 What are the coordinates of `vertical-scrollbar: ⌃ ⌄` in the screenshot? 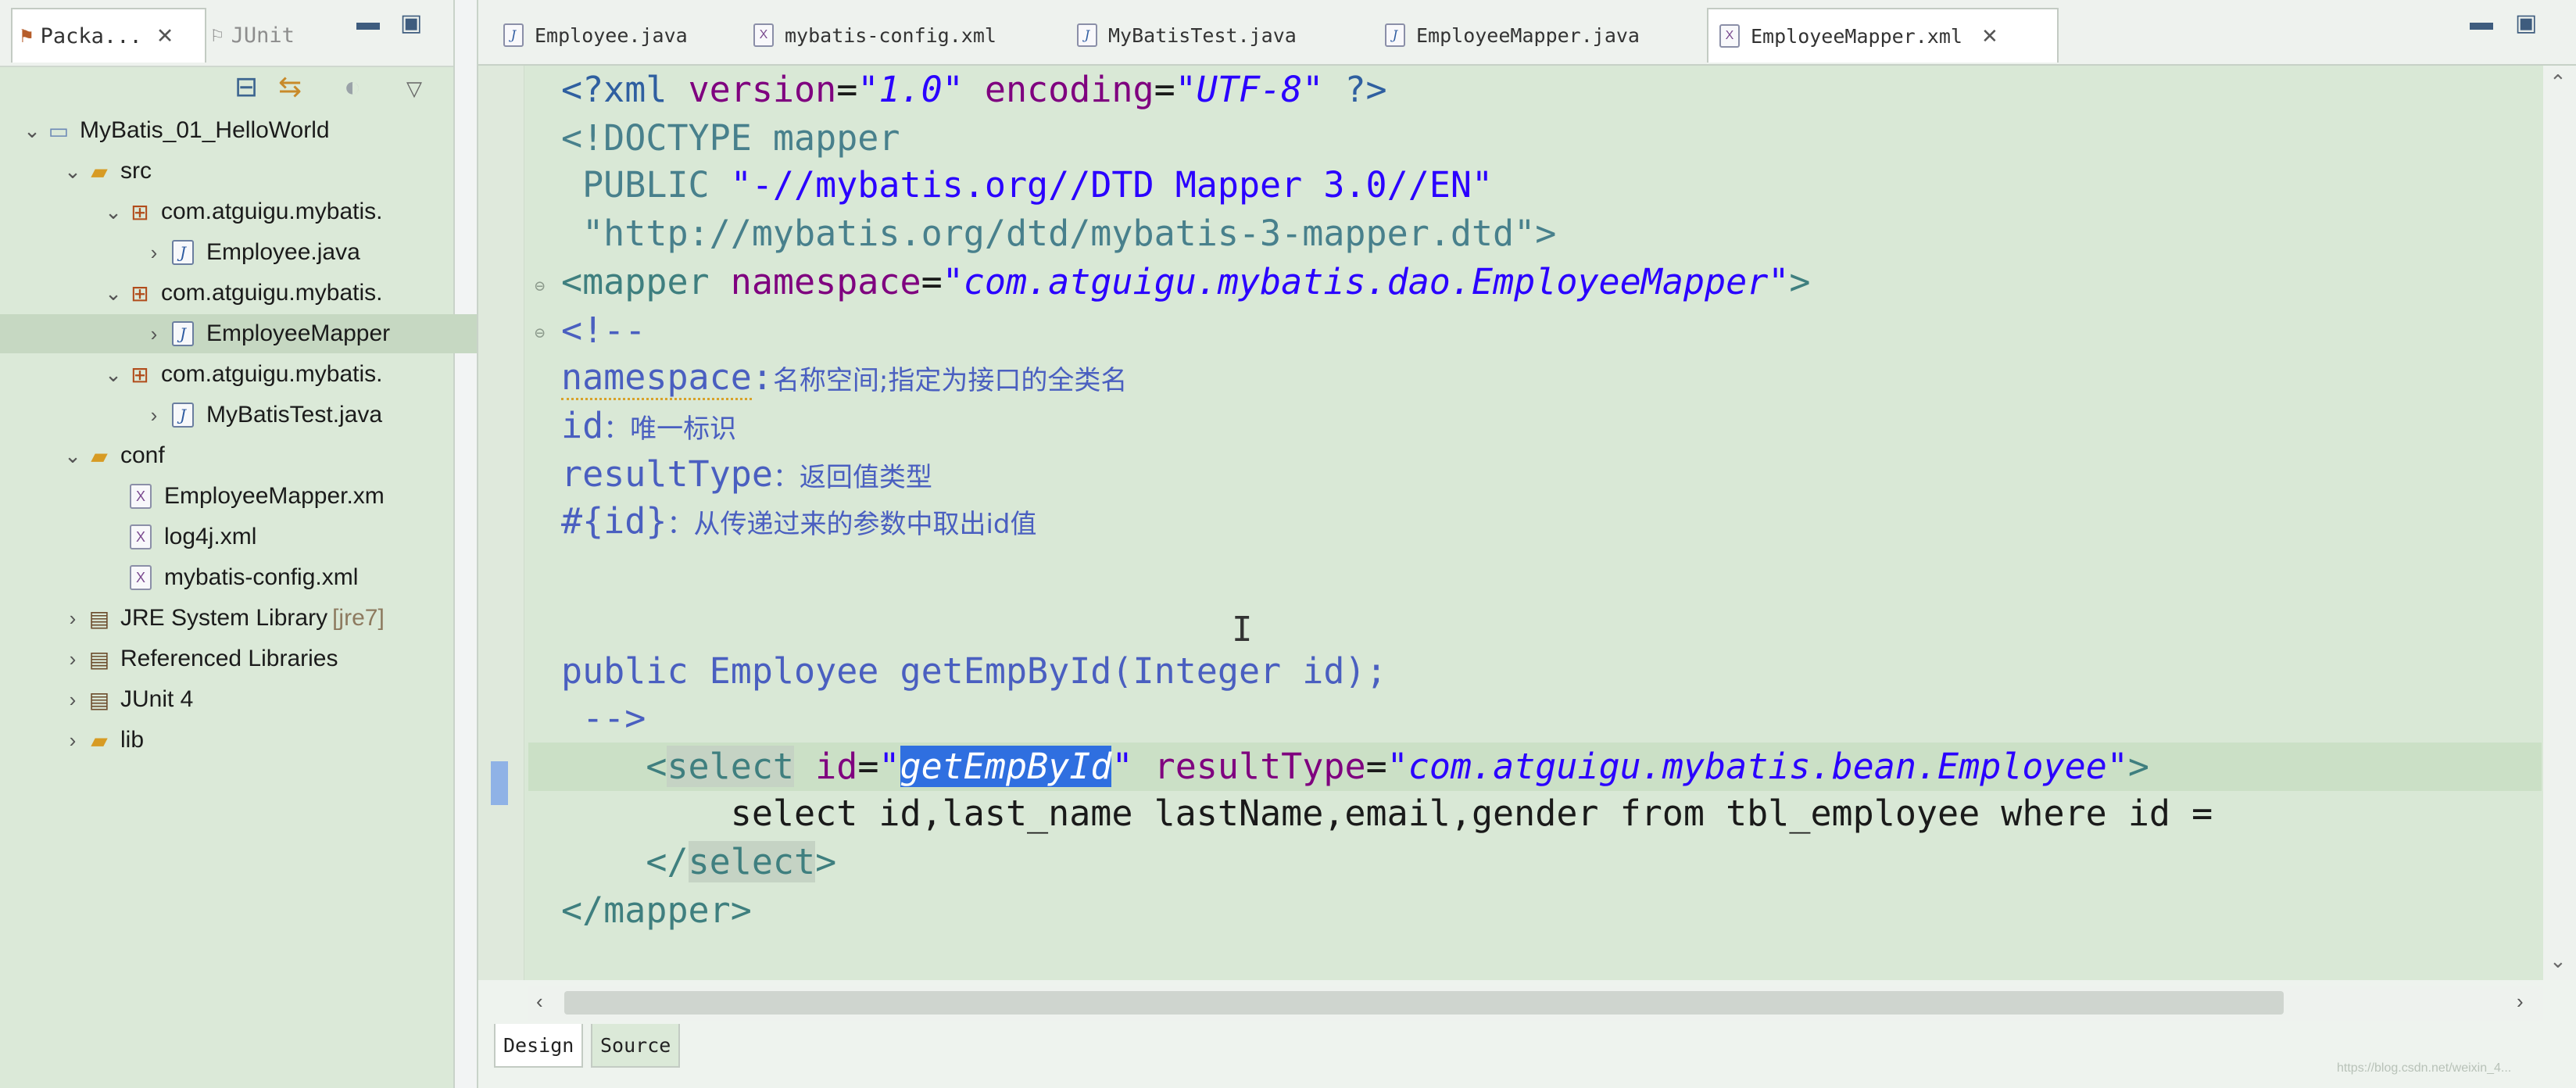 It's located at (2559, 523).